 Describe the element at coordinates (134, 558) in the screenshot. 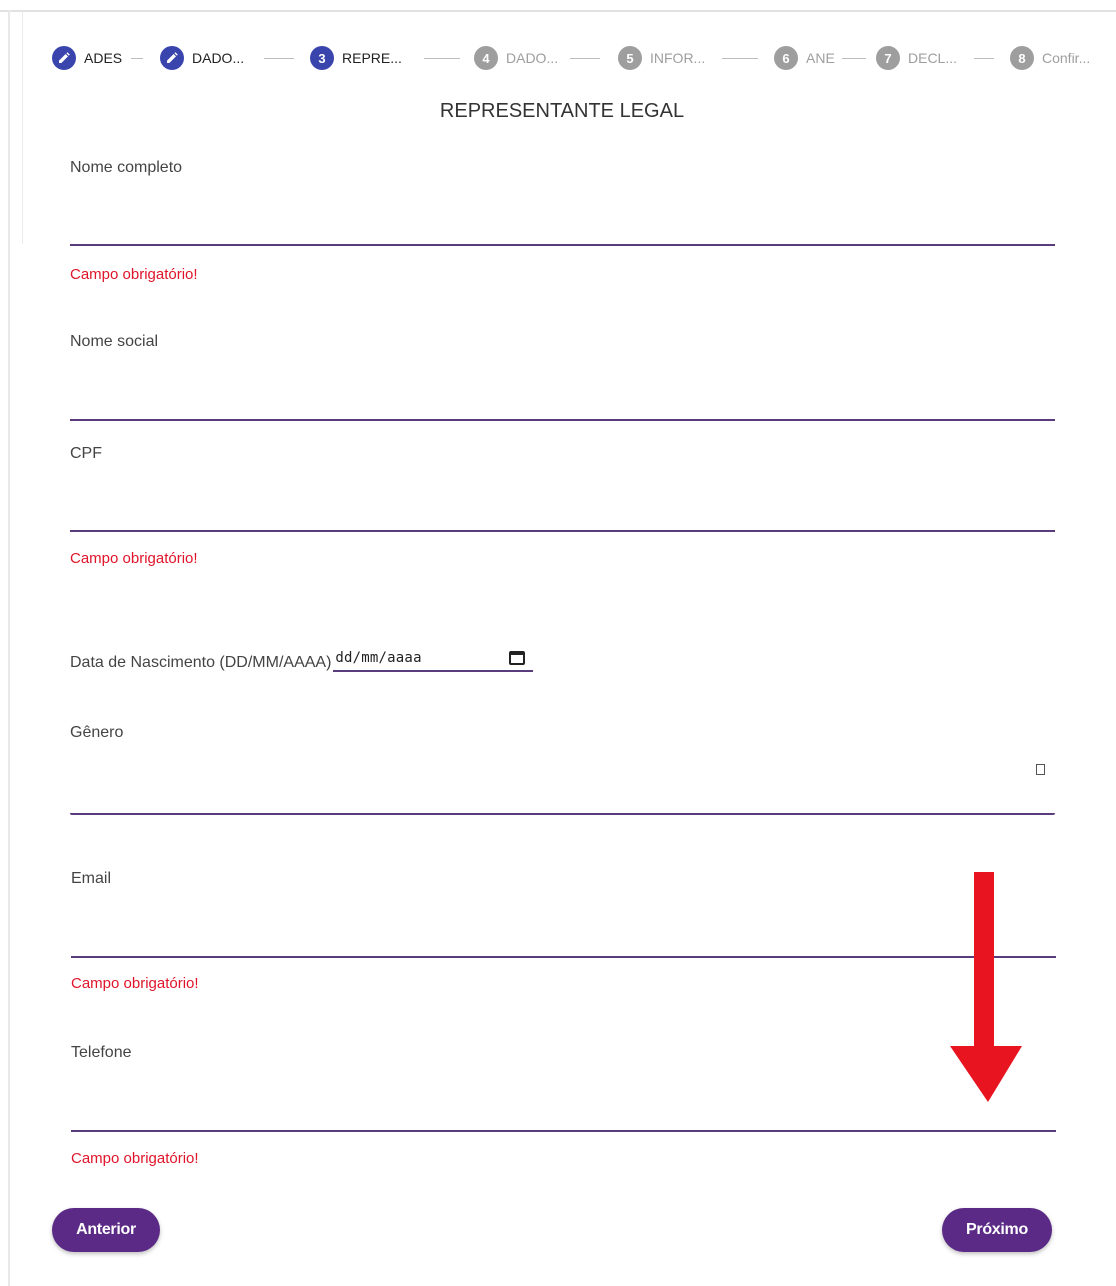

I see `cpf-error: Campo obrigatório!` at that location.